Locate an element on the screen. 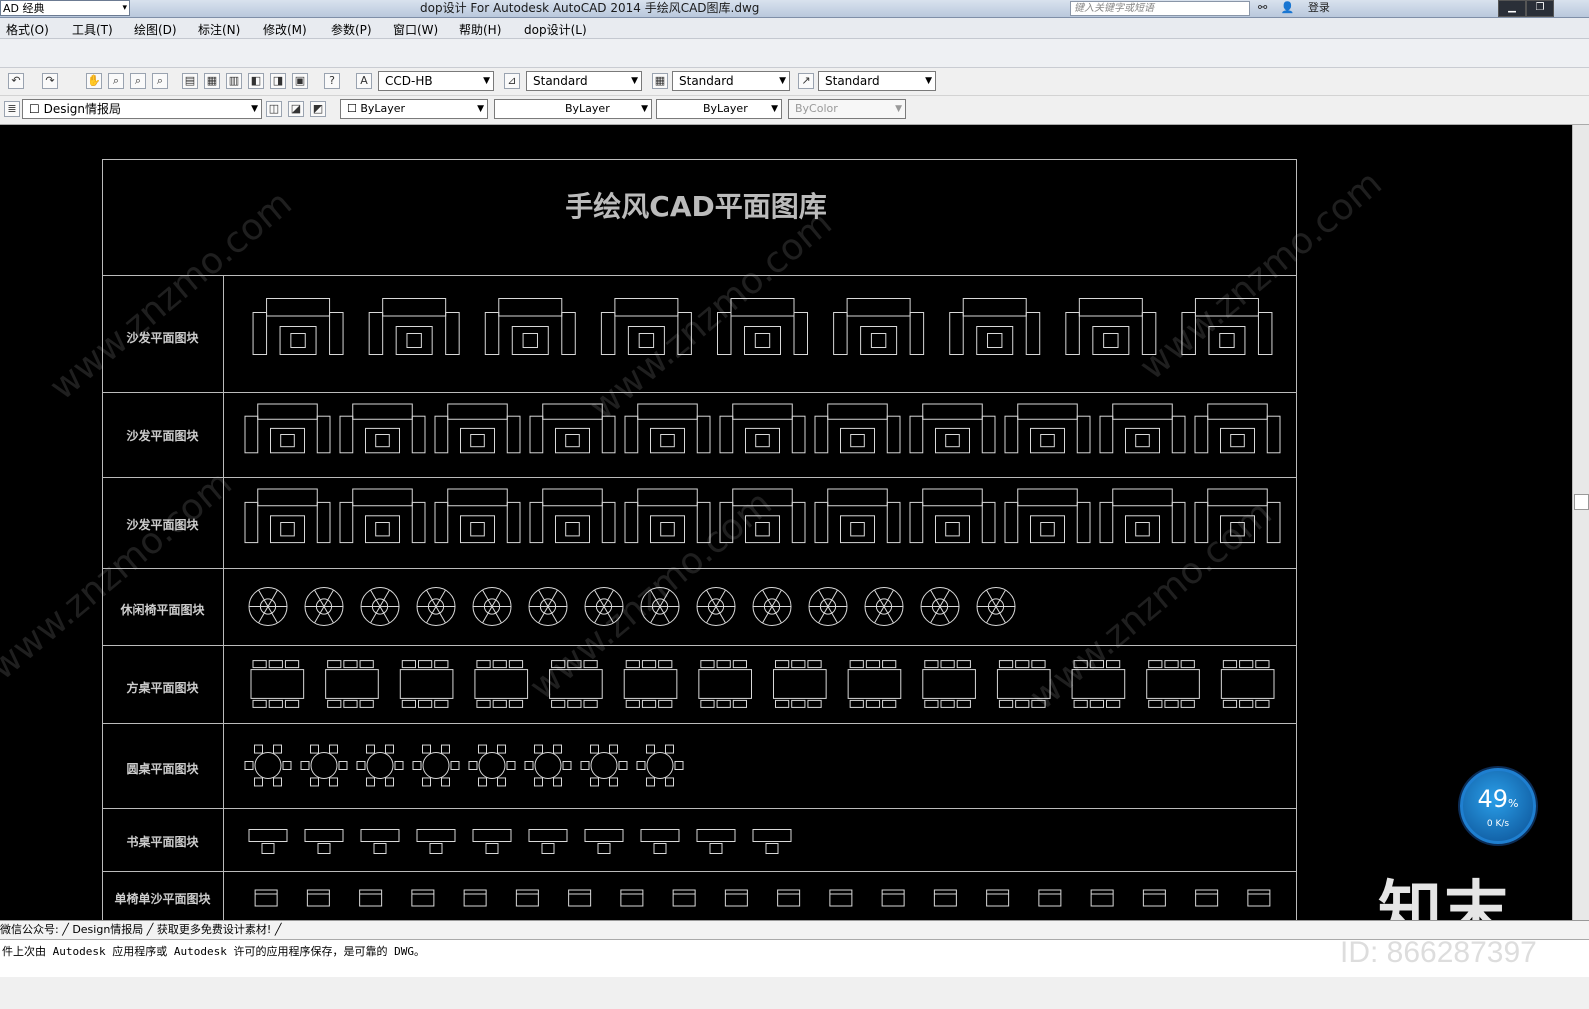 The width and height of the screenshot is (1589, 1009). menu-parametric: 参数(P) is located at coordinates (351, 29).